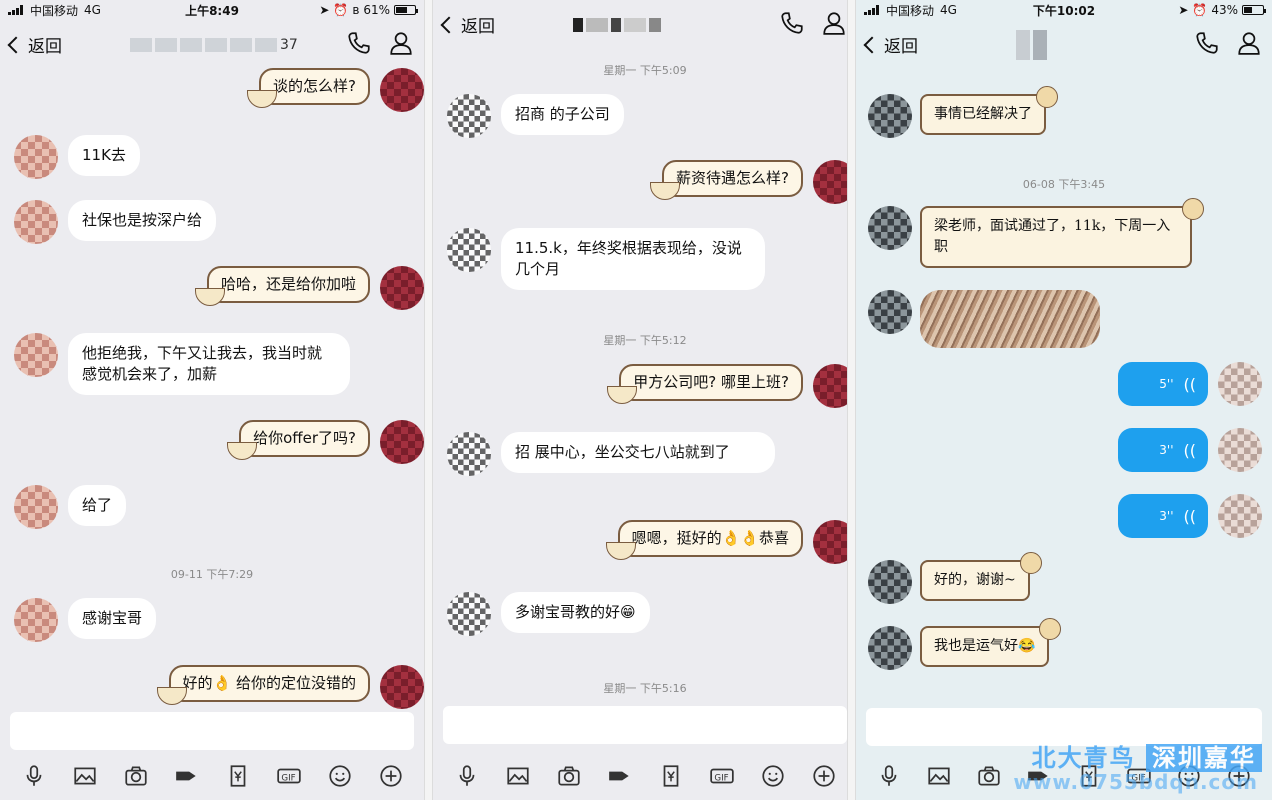  I want to click on message-left: 好的，谢谢~, so click(955, 578).